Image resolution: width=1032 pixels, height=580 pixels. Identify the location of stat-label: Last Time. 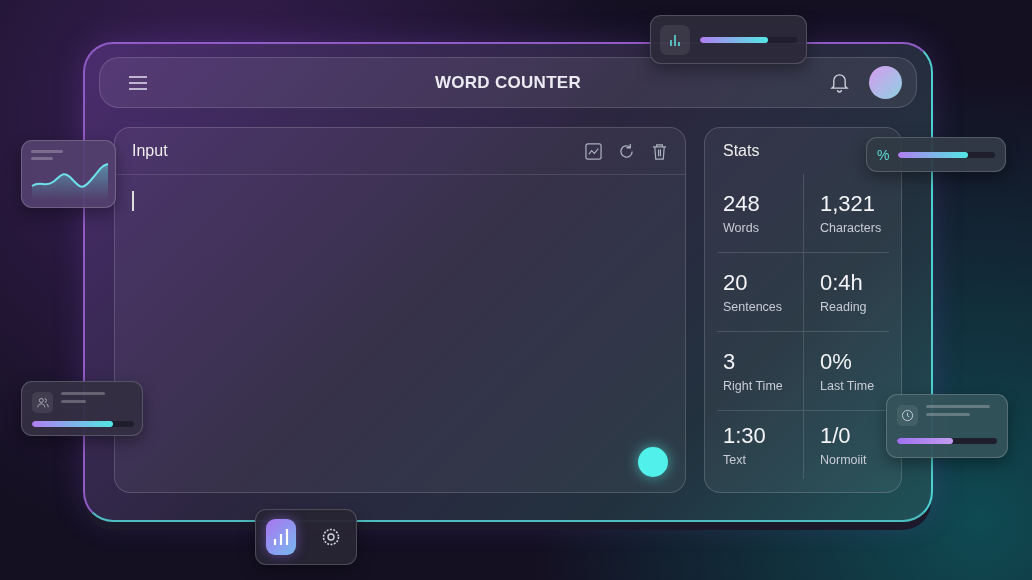
(848, 386).